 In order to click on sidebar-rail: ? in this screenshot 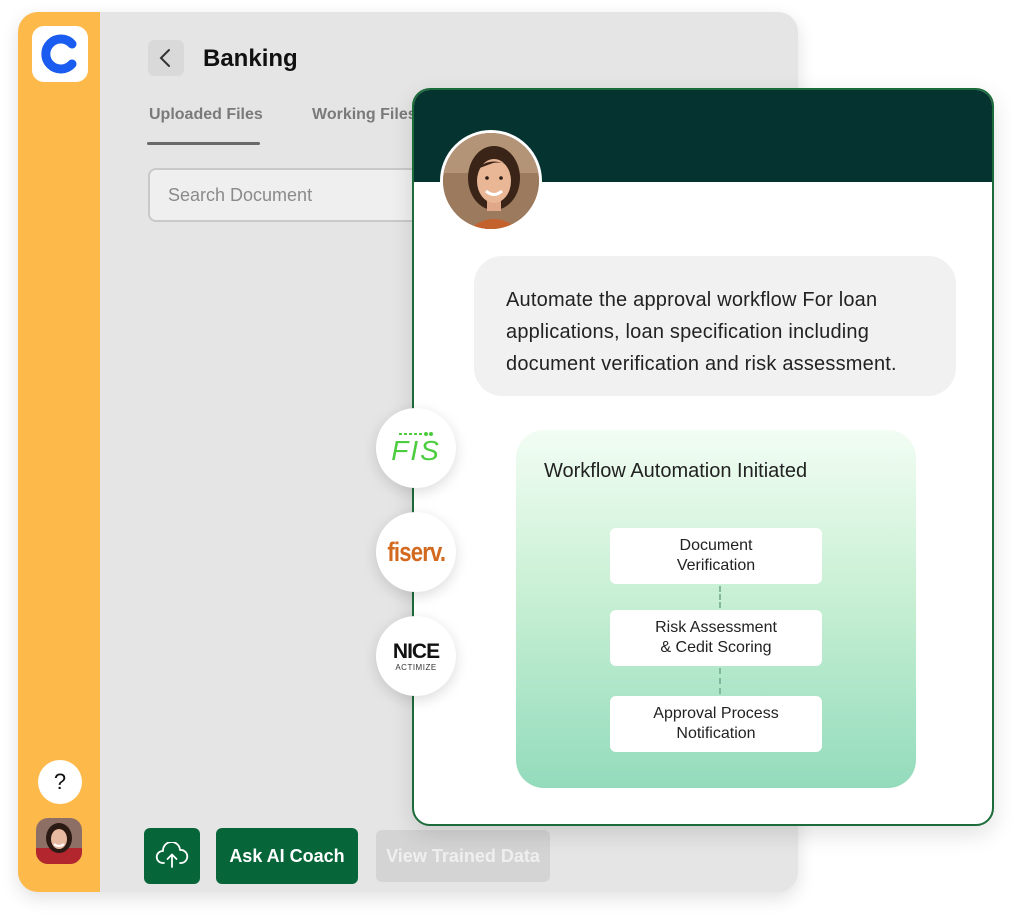, I will do `click(59, 452)`.